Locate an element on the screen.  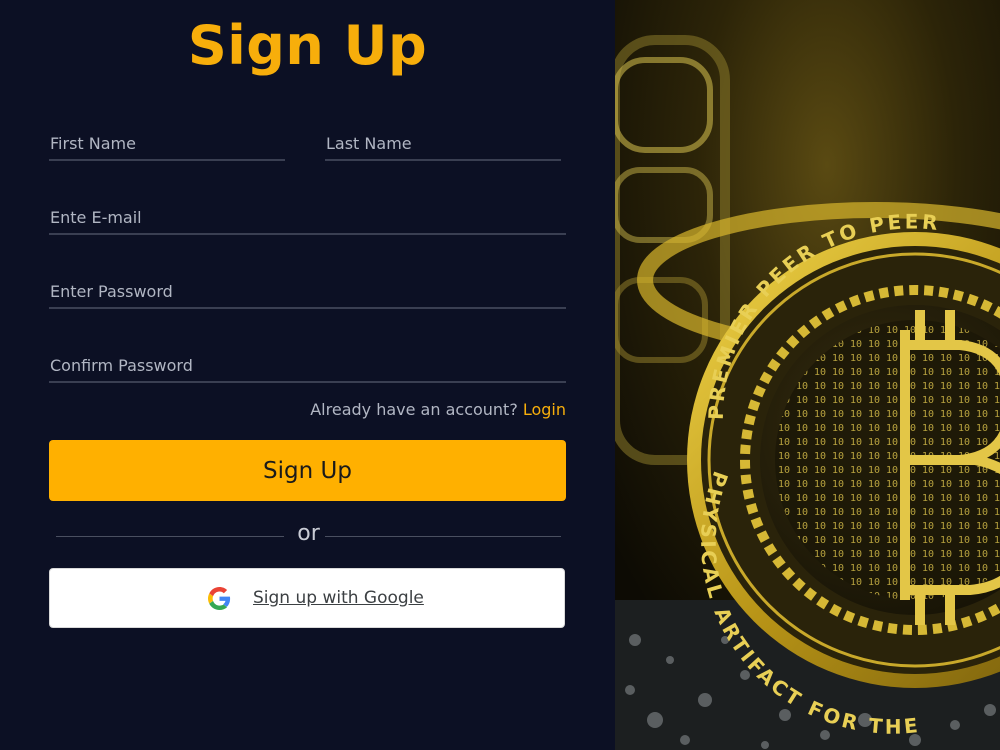
email-input is located at coordinates (307, 217).